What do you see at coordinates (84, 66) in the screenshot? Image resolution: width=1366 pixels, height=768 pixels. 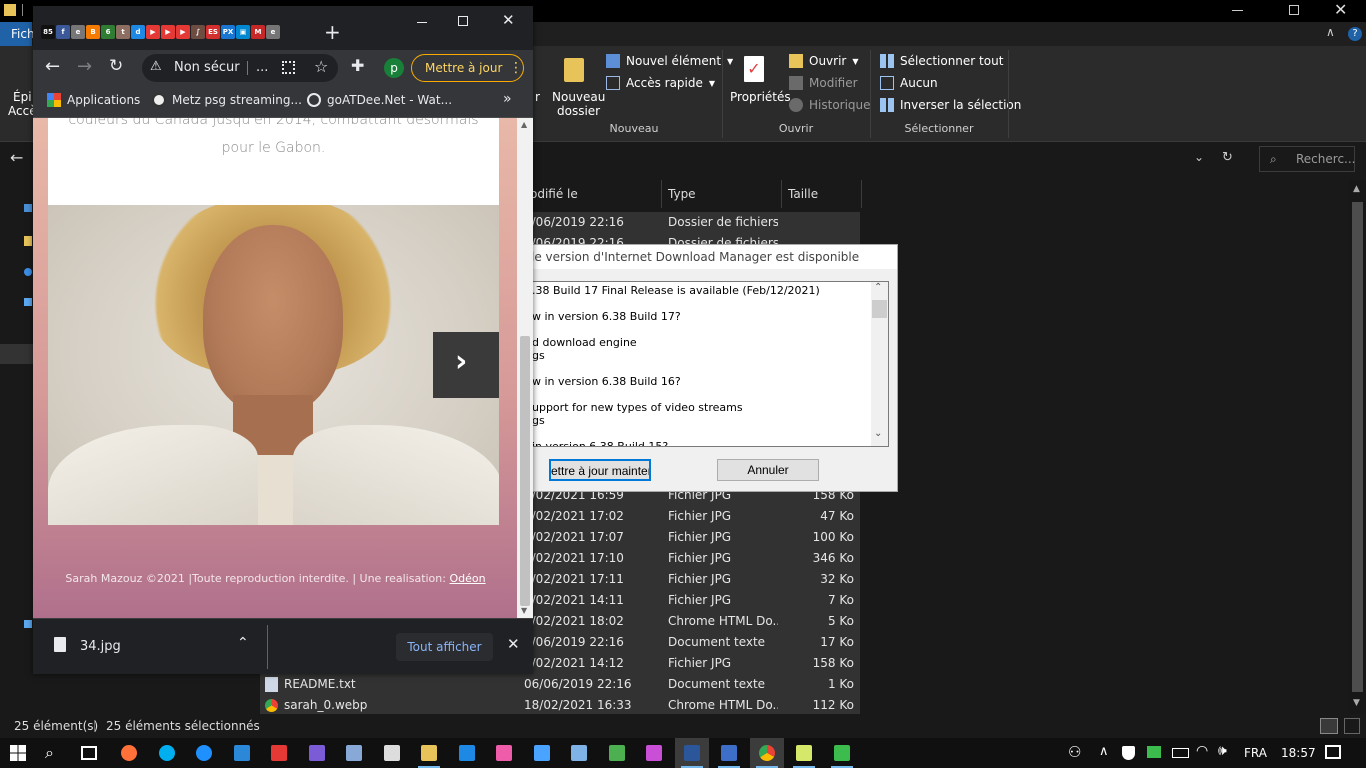 I see `forward-arrow-icon: →` at bounding box center [84, 66].